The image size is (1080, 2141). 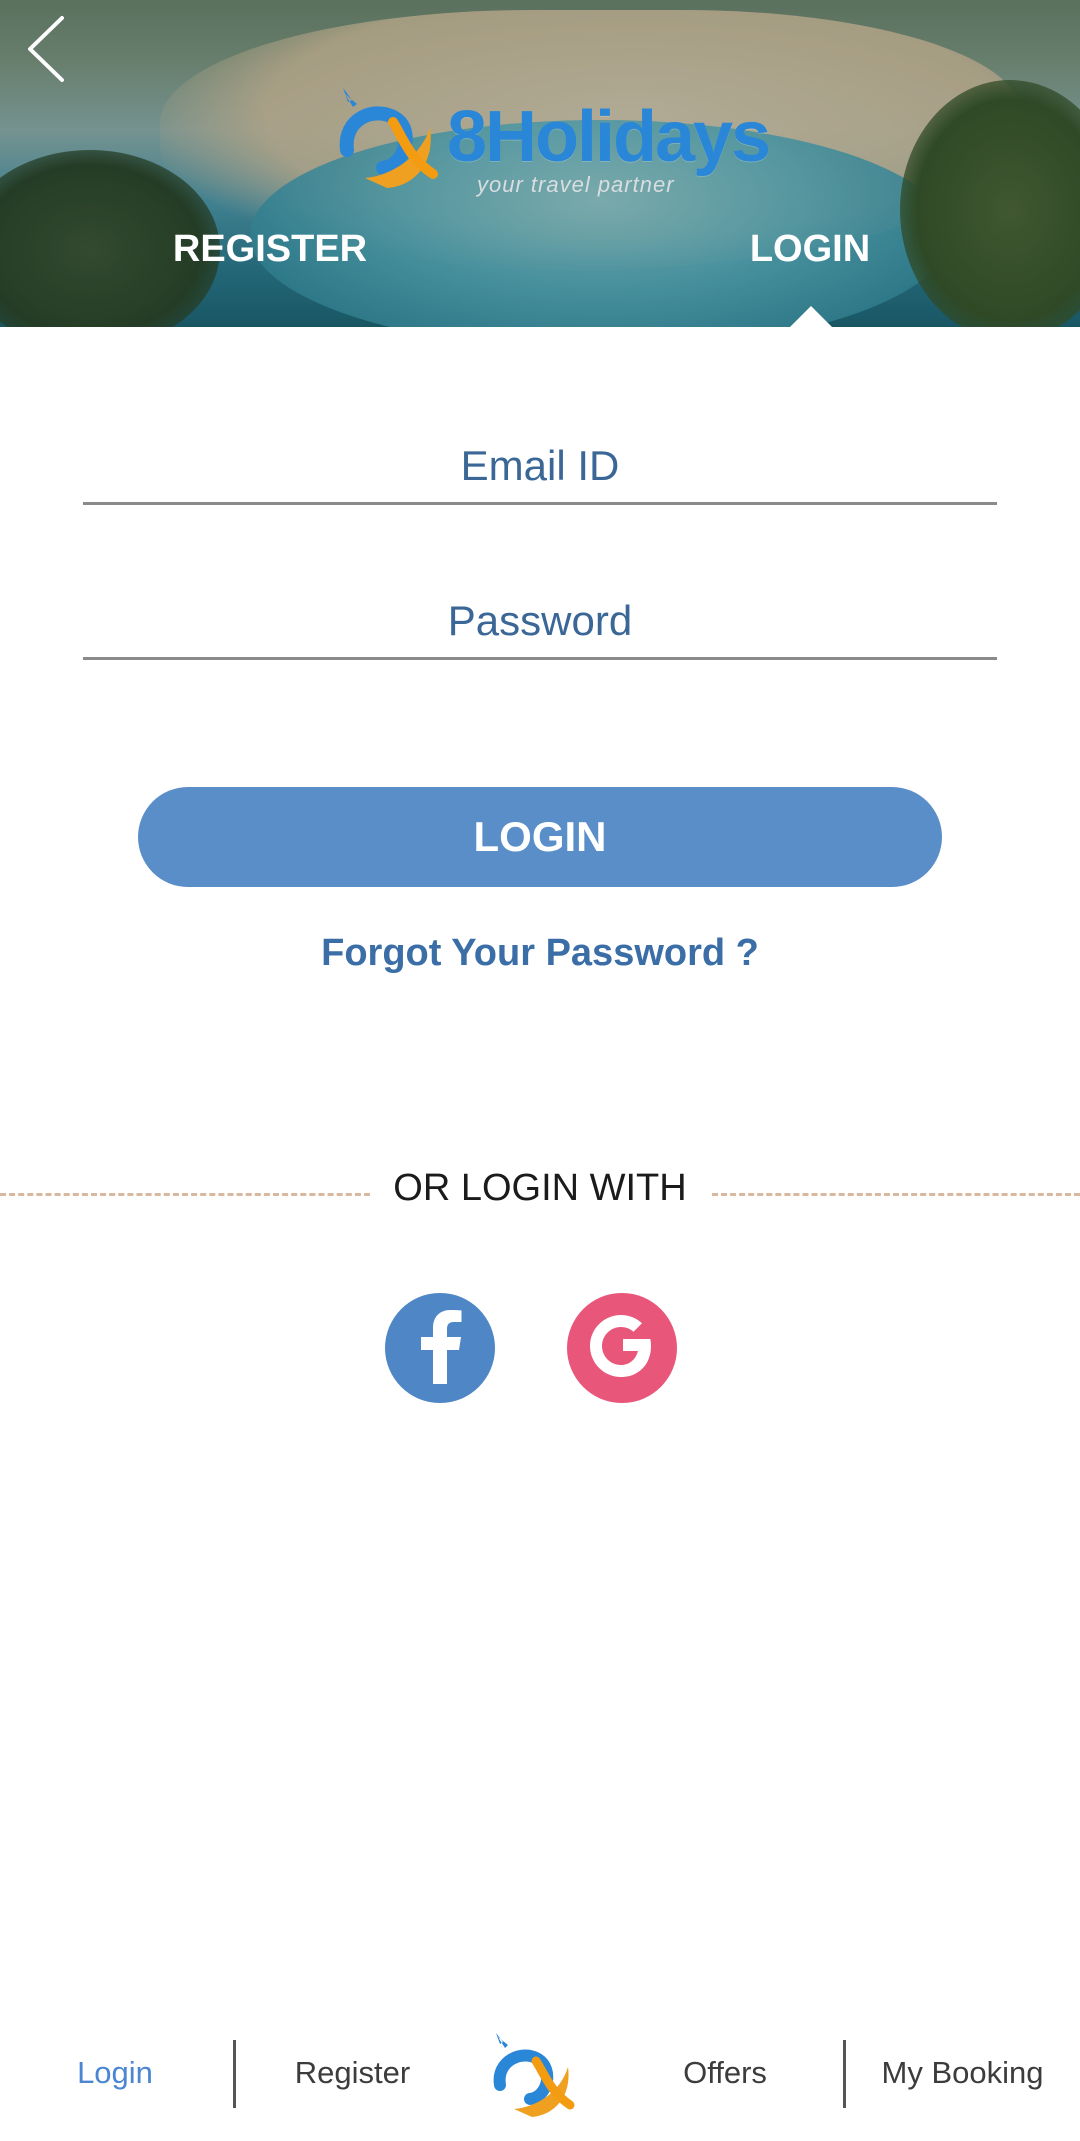 What do you see at coordinates (962, 2073) in the screenshot?
I see `nav-item-my-booking: My Booking` at bounding box center [962, 2073].